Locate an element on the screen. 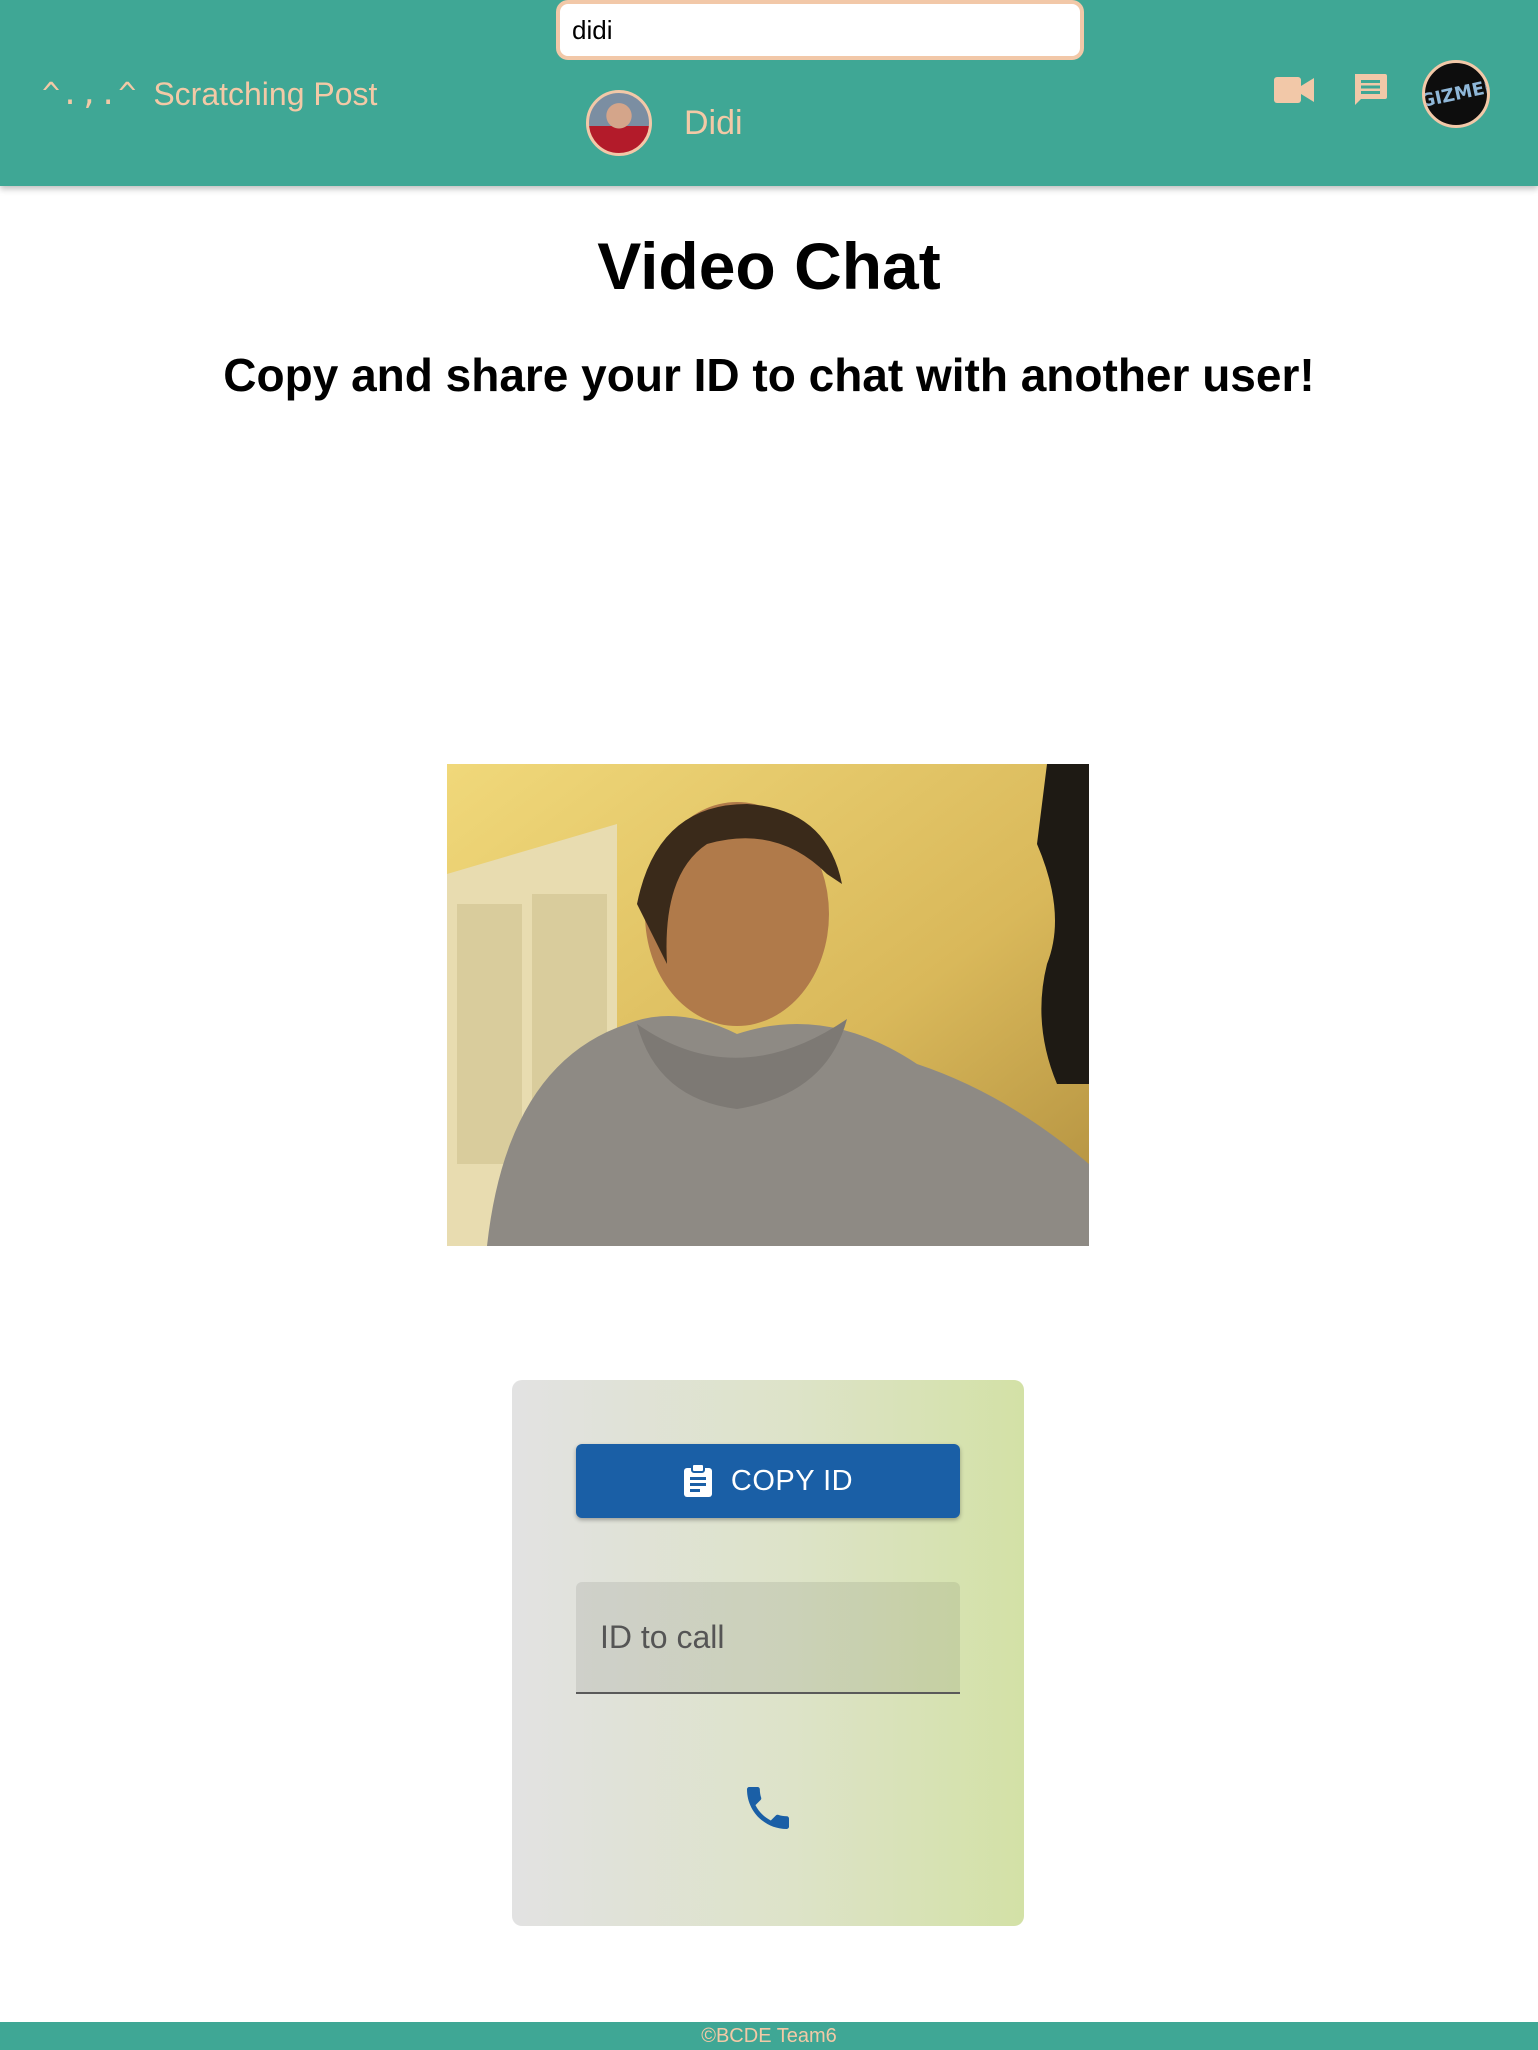 Image resolution: width=1538 pixels, height=2050 pixels. profile-avatar: GIZMEI is located at coordinates (1456, 94).